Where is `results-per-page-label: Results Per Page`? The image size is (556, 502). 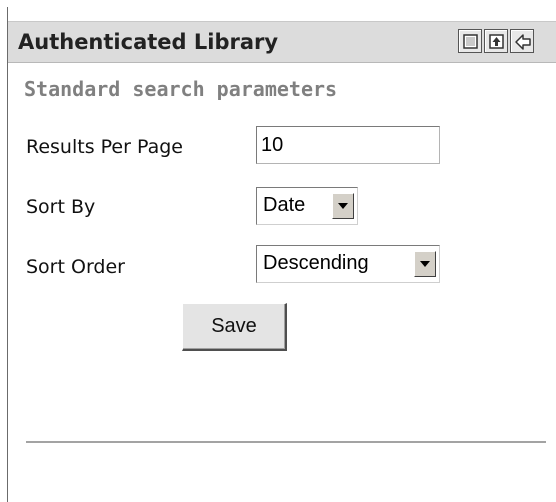
results-per-page-label: Results Per Page is located at coordinates (104, 147).